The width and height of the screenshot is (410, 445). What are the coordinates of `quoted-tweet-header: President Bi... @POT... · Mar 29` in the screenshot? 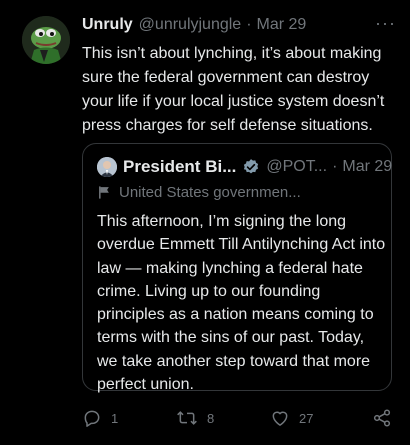 It's located at (244, 167).